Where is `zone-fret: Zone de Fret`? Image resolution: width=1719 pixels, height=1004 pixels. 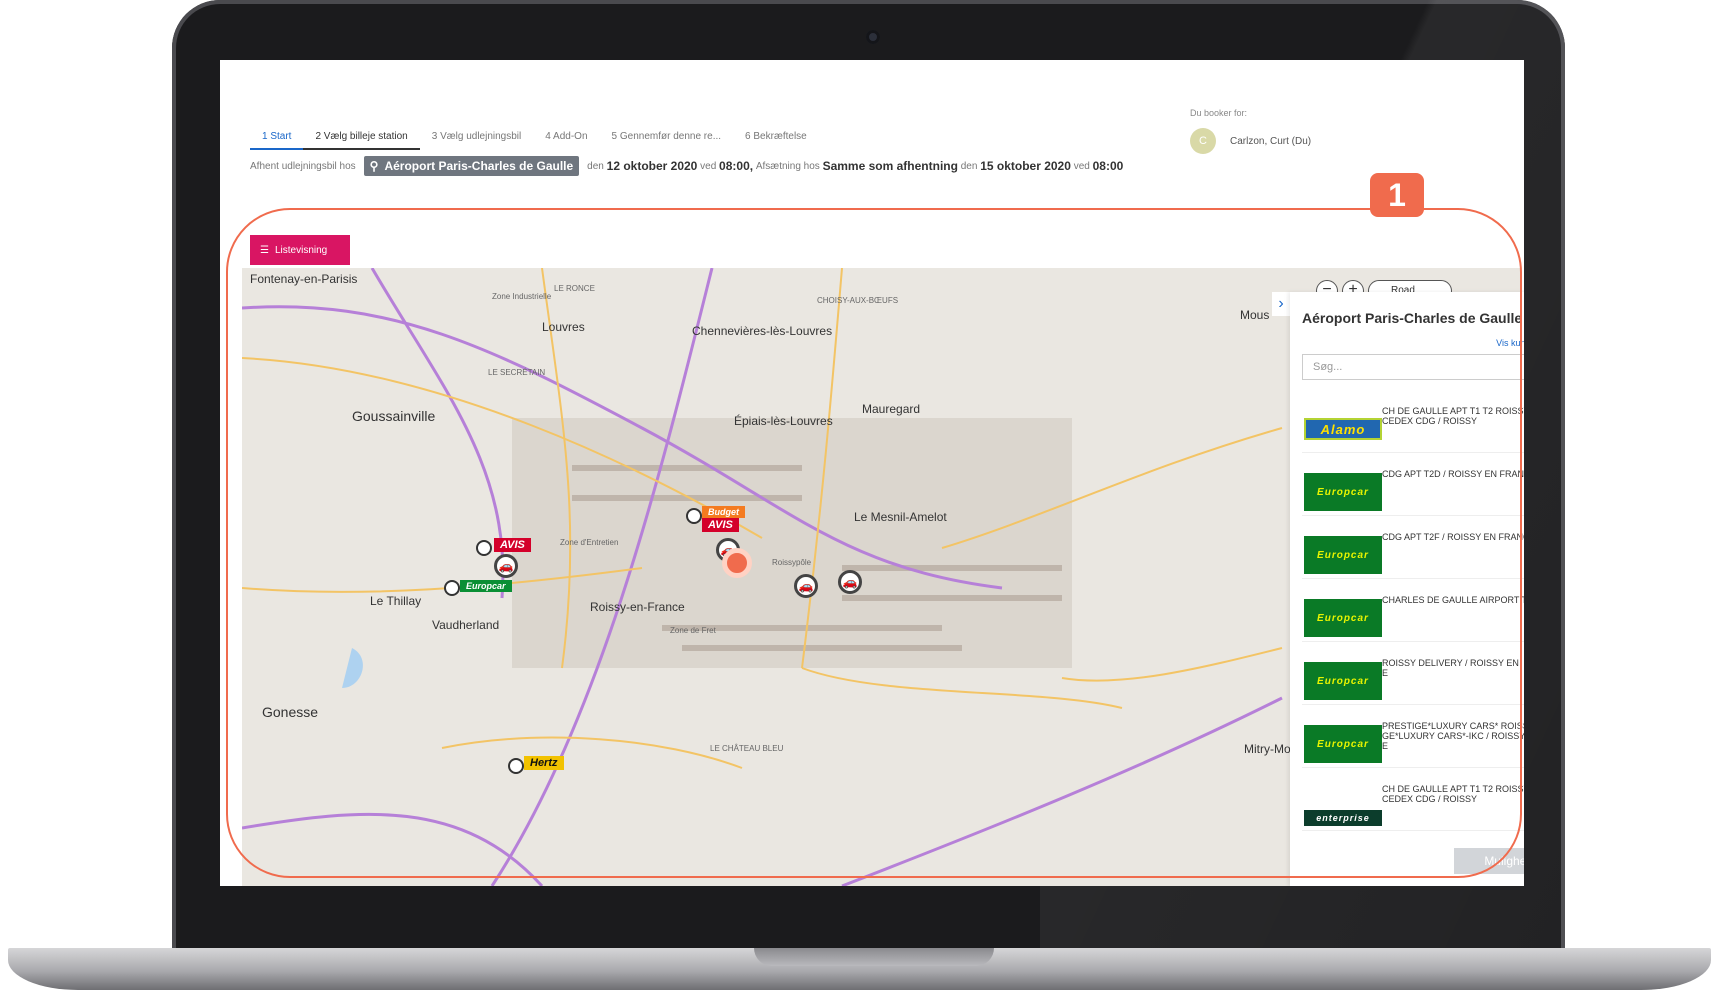
zone-fret: Zone de Fret is located at coordinates (693, 630).